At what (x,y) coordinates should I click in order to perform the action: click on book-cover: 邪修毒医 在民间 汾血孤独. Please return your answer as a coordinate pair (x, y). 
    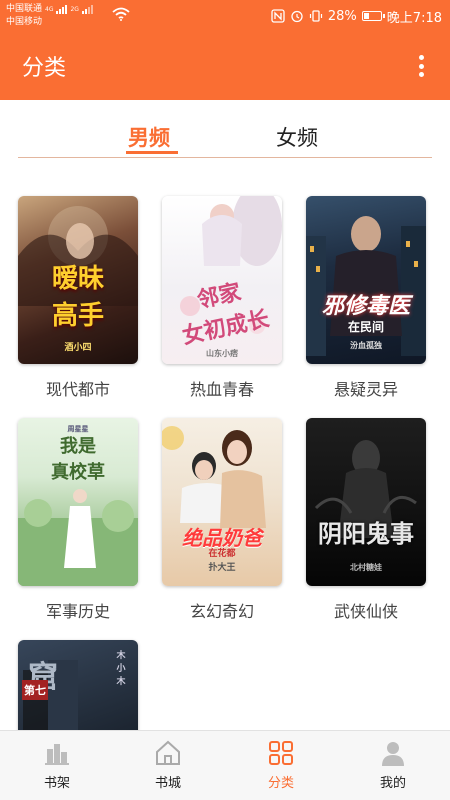
    Looking at the image, I should click on (366, 280).